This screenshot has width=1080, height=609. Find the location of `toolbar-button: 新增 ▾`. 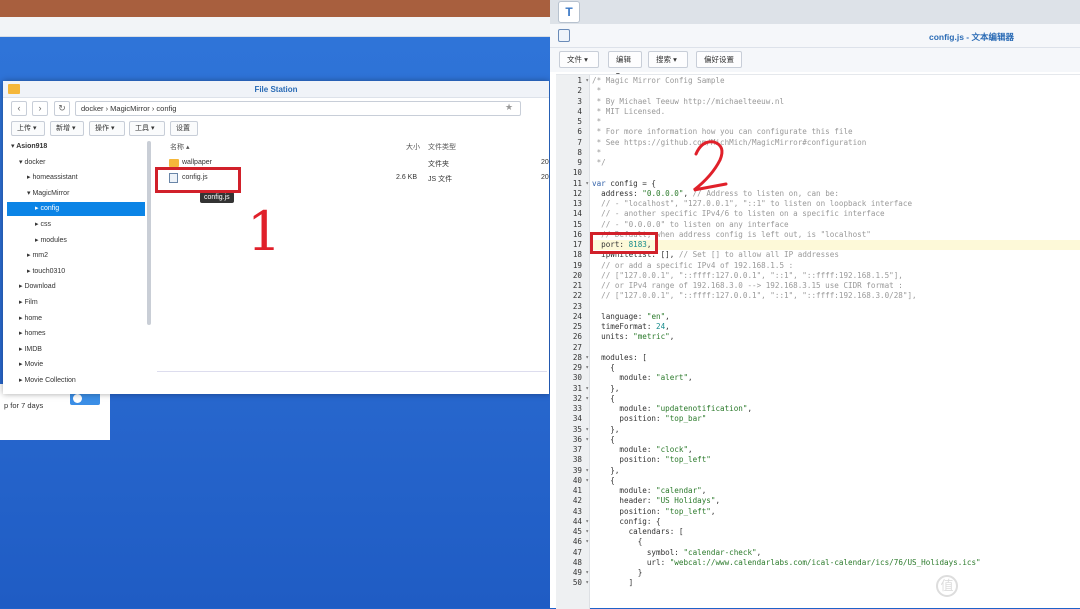

toolbar-button: 新增 ▾ is located at coordinates (67, 128).